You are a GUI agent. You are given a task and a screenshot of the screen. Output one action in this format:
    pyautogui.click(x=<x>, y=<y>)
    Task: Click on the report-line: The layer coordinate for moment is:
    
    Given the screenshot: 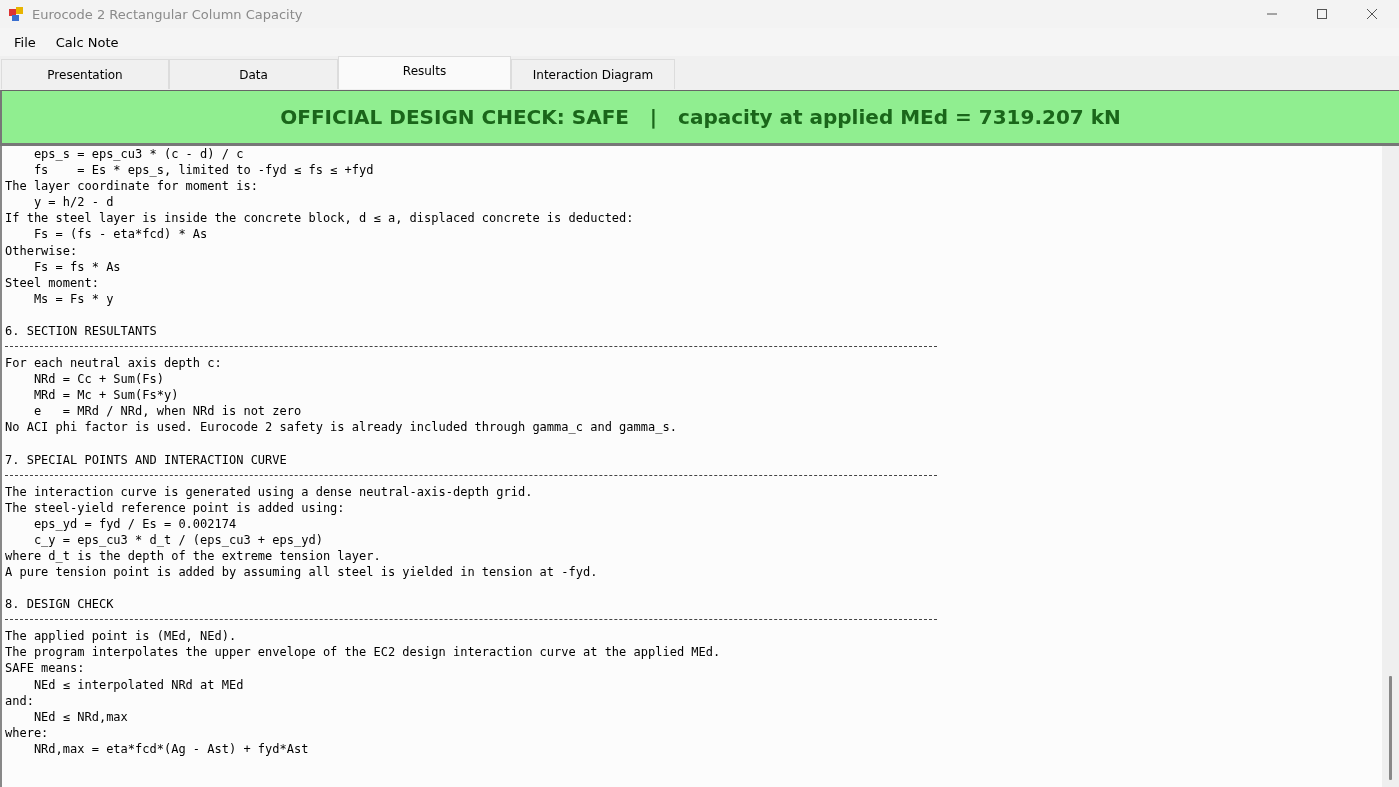 What is the action you would take?
    pyautogui.click(x=132, y=186)
    